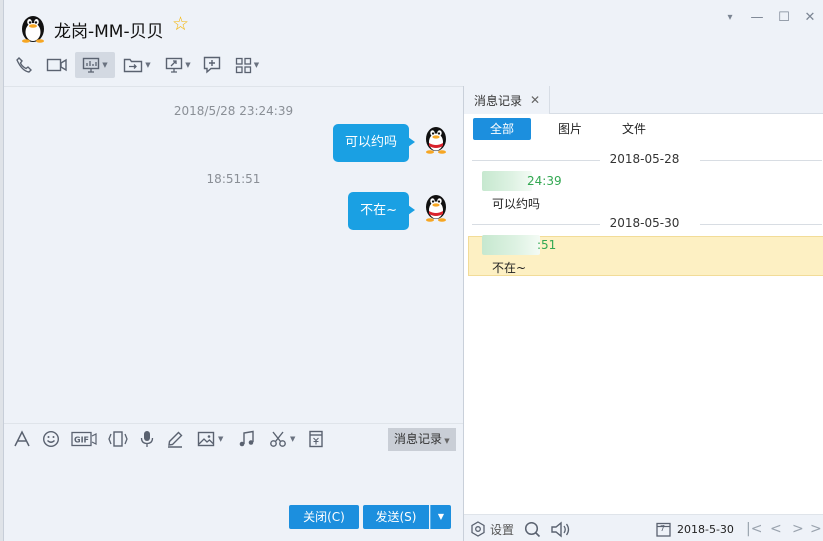  Describe the element at coordinates (91, 65) in the screenshot. I see `screen-chart-icon` at that location.